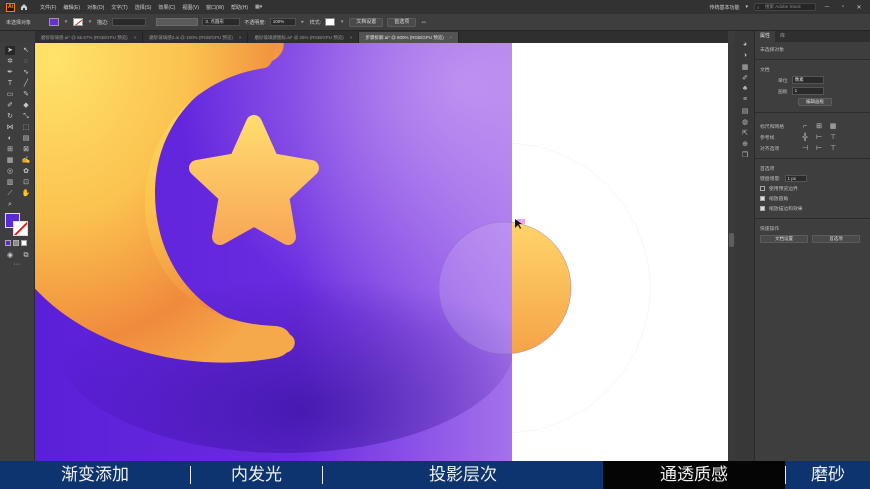  What do you see at coordinates (819, 126) in the screenshot?
I see `grid-icon: ⊞` at bounding box center [819, 126].